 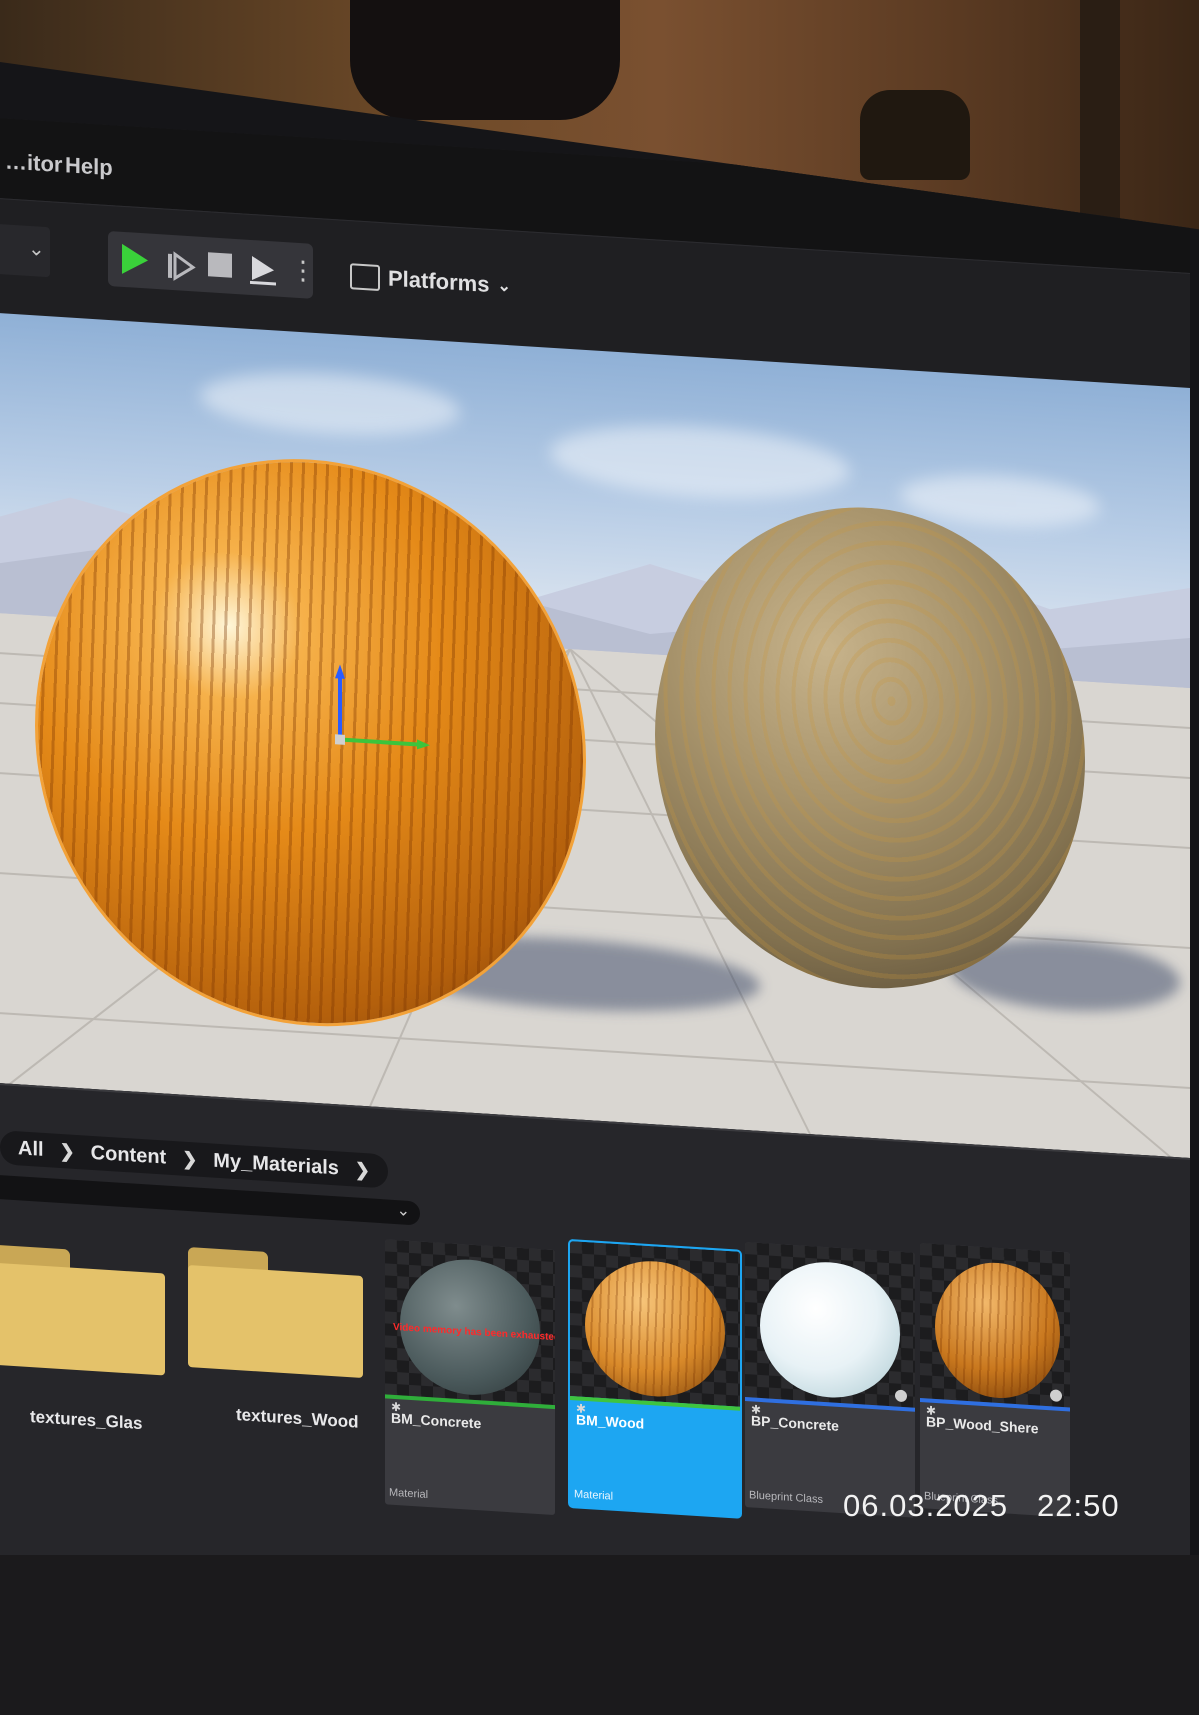 What do you see at coordinates (655, 1379) in the screenshot?
I see `asset-tile-bm-wood: ✱ BM_Wood Material` at bounding box center [655, 1379].